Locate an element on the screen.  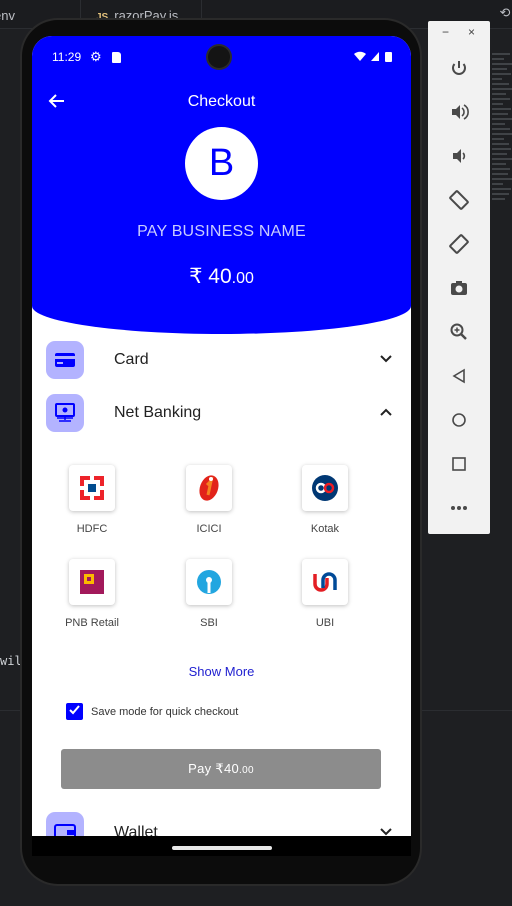
gesture-nav-bar is located at coordinates (221, 846).